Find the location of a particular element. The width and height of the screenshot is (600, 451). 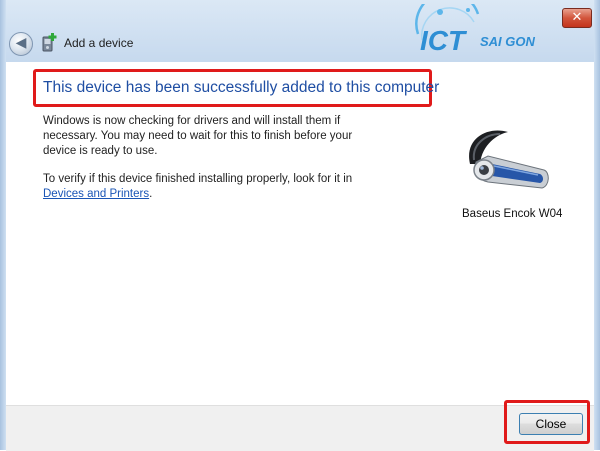

ict-saigon-logo: ICT SAI GON is located at coordinates (475, 30).